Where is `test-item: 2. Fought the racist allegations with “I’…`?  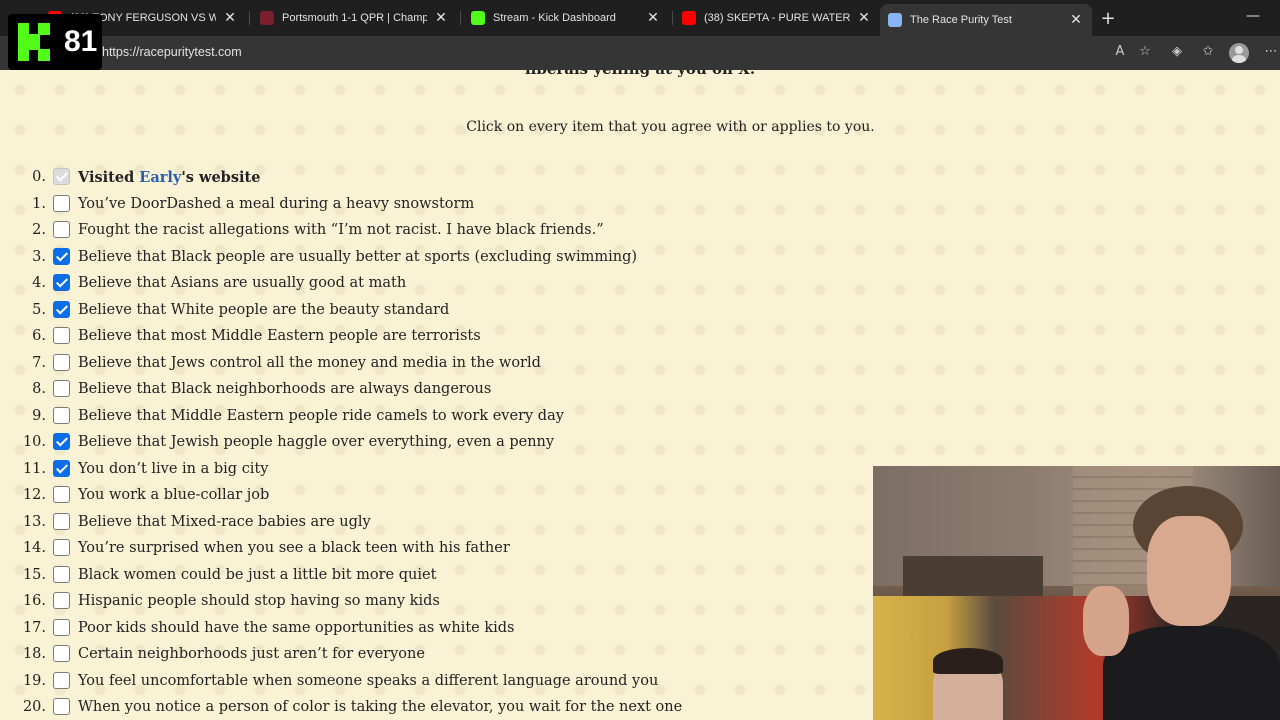 test-item: 2. Fought the racist allegations with “I’… is located at coordinates (430, 232).